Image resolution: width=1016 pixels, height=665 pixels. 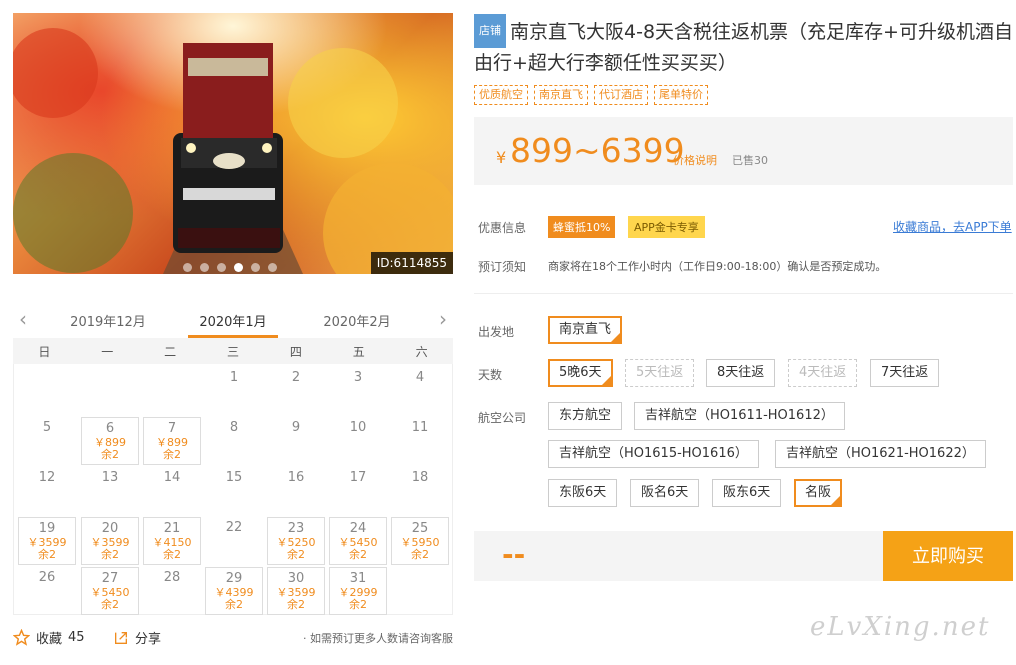 I want to click on day-number: 23, so click(x=296, y=528).